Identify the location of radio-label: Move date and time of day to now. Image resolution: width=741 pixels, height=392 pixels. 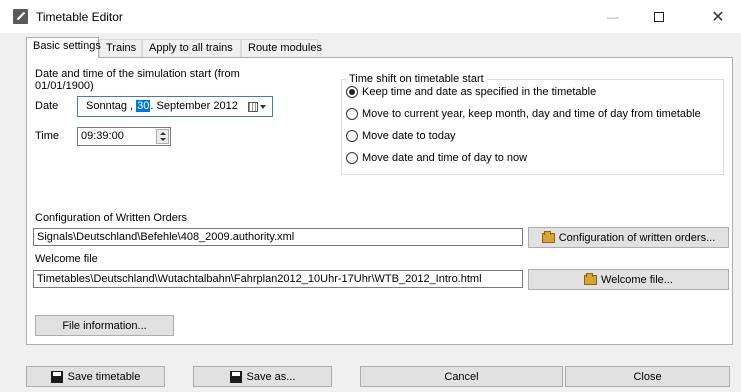
(445, 158).